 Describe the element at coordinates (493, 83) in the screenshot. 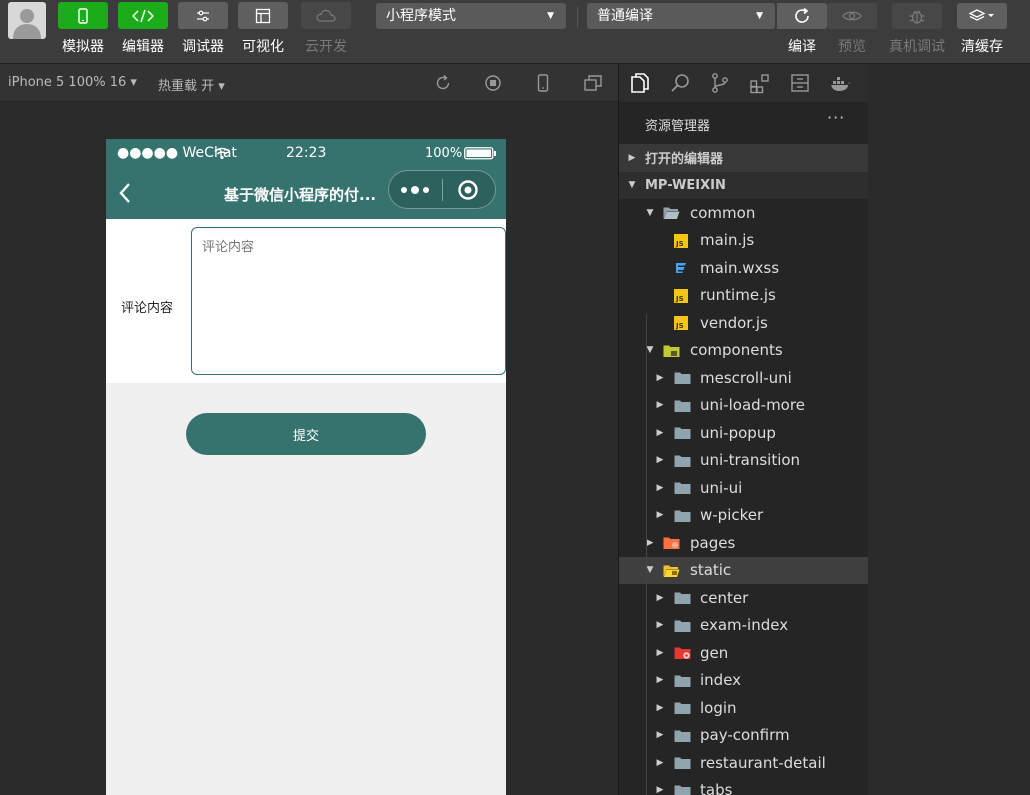

I see `stop-icon` at that location.